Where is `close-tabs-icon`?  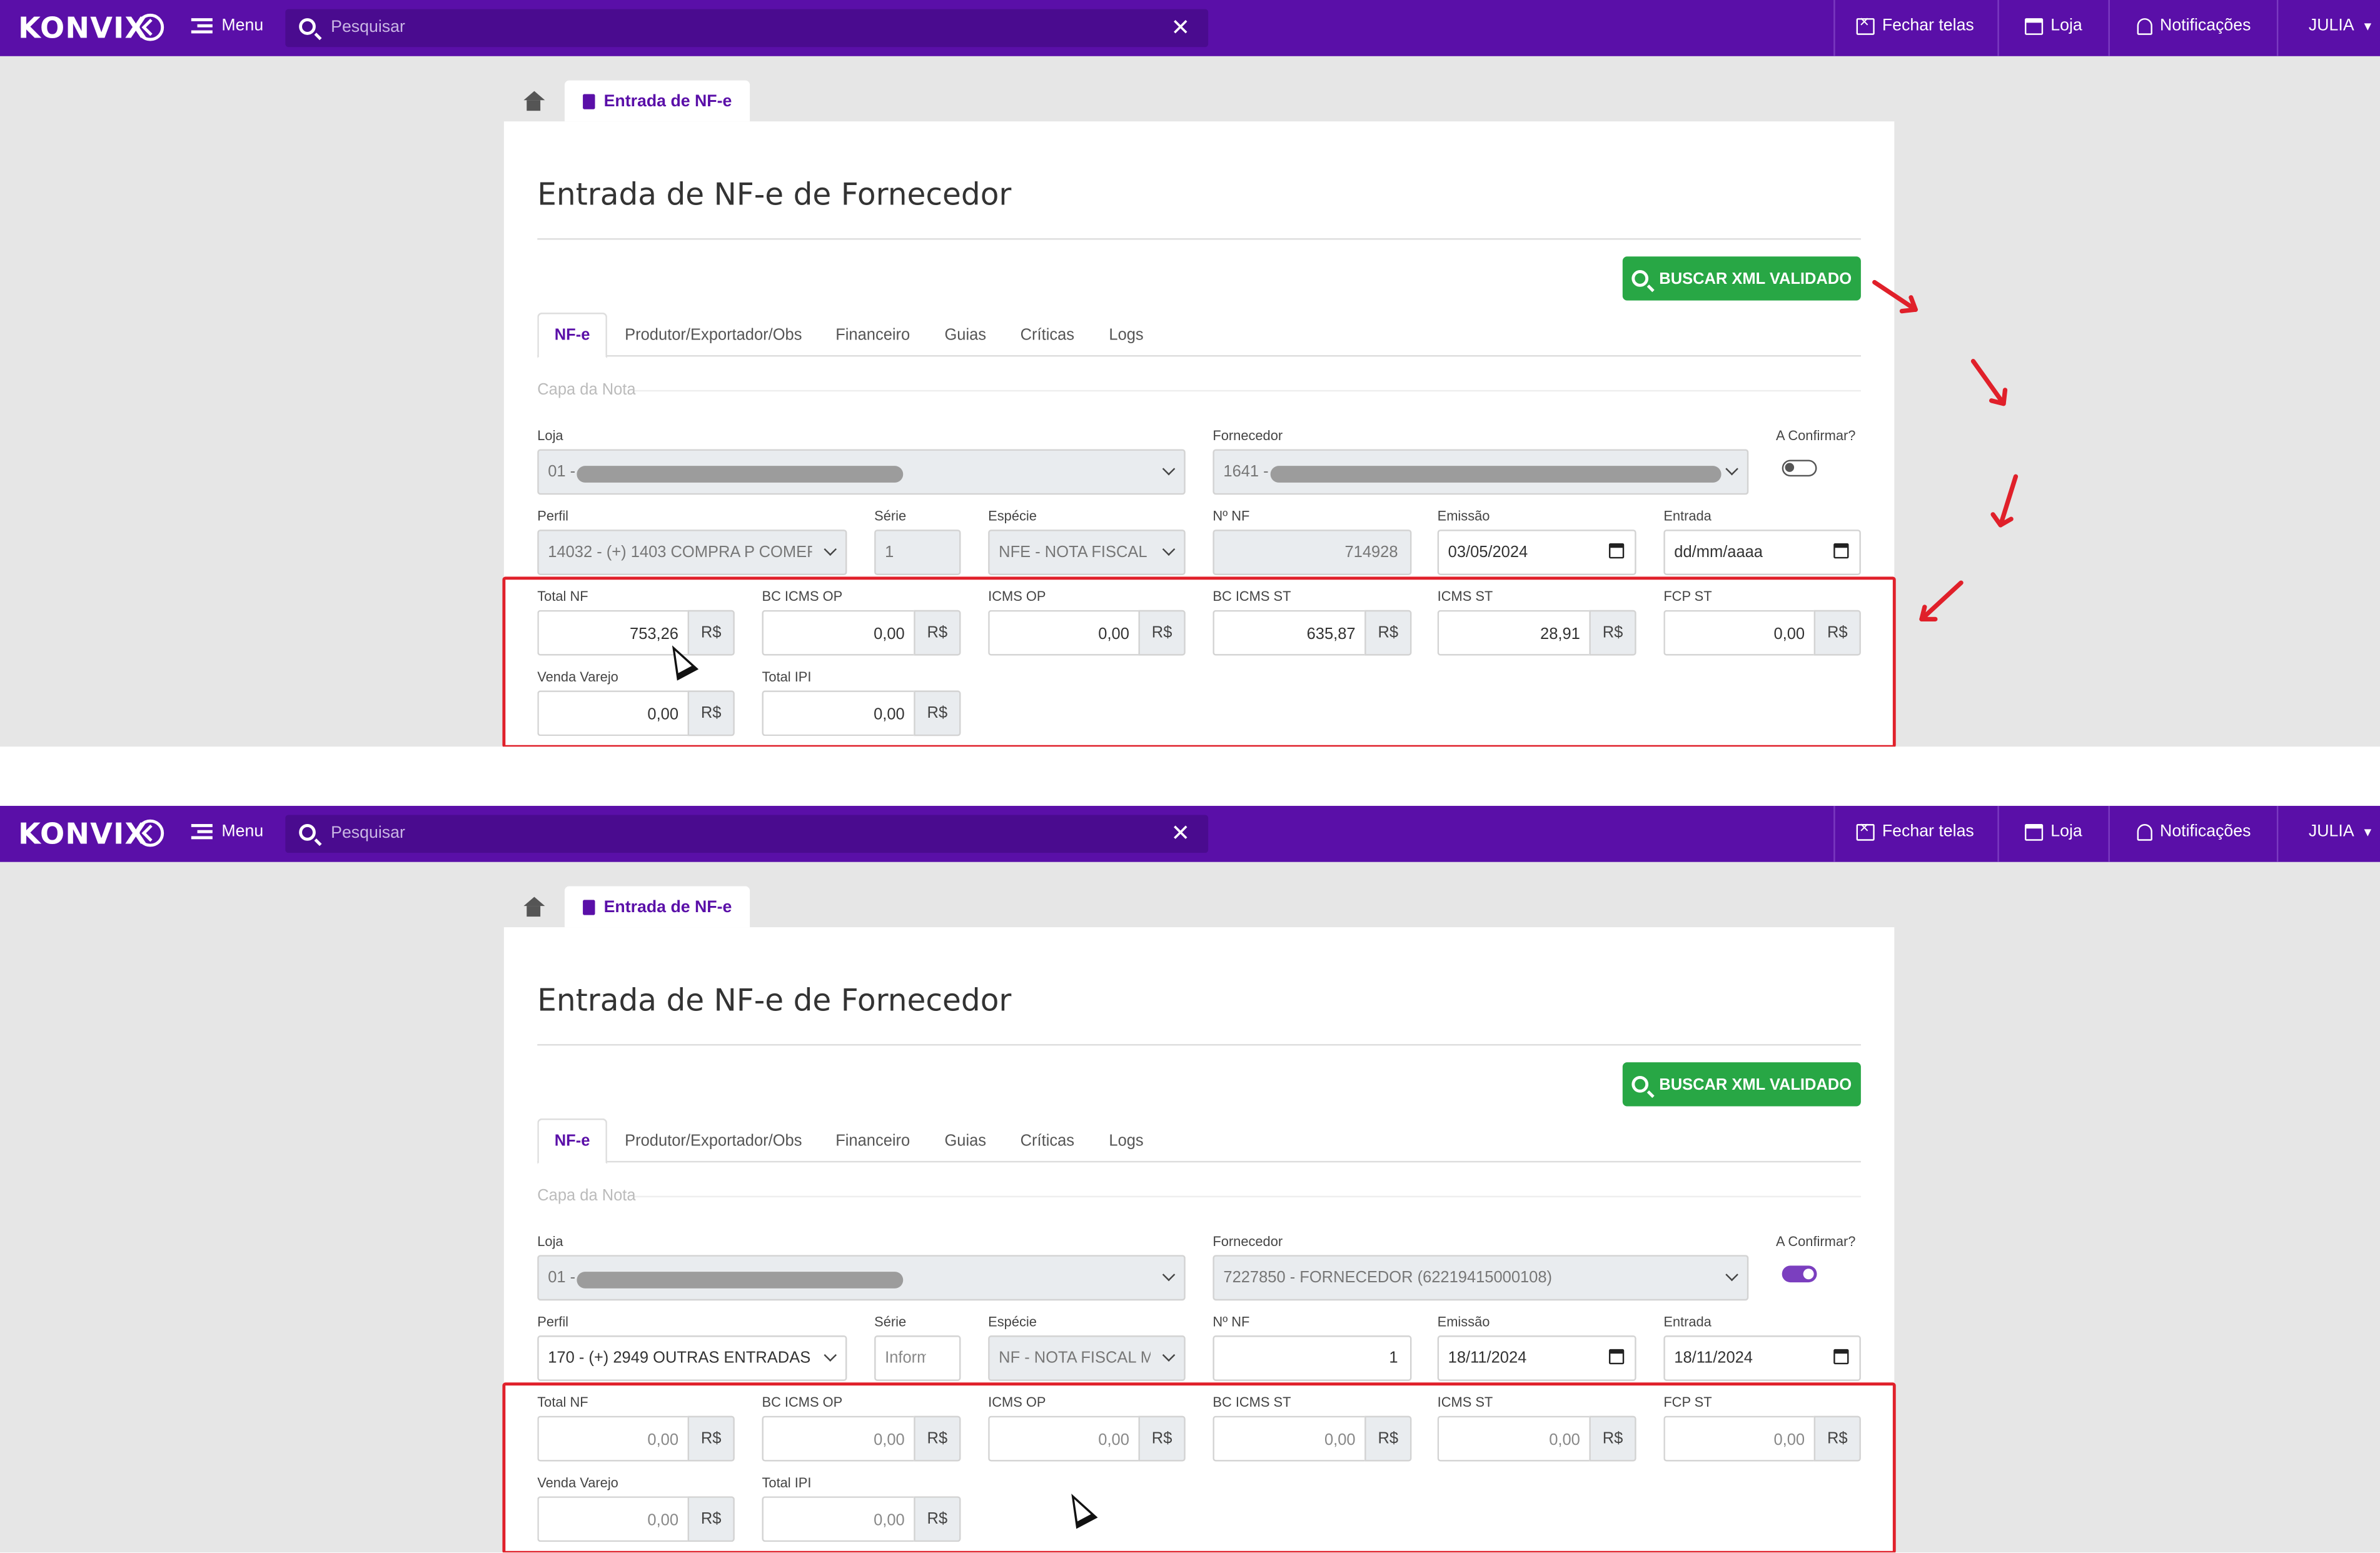 close-tabs-icon is located at coordinates (1865, 829).